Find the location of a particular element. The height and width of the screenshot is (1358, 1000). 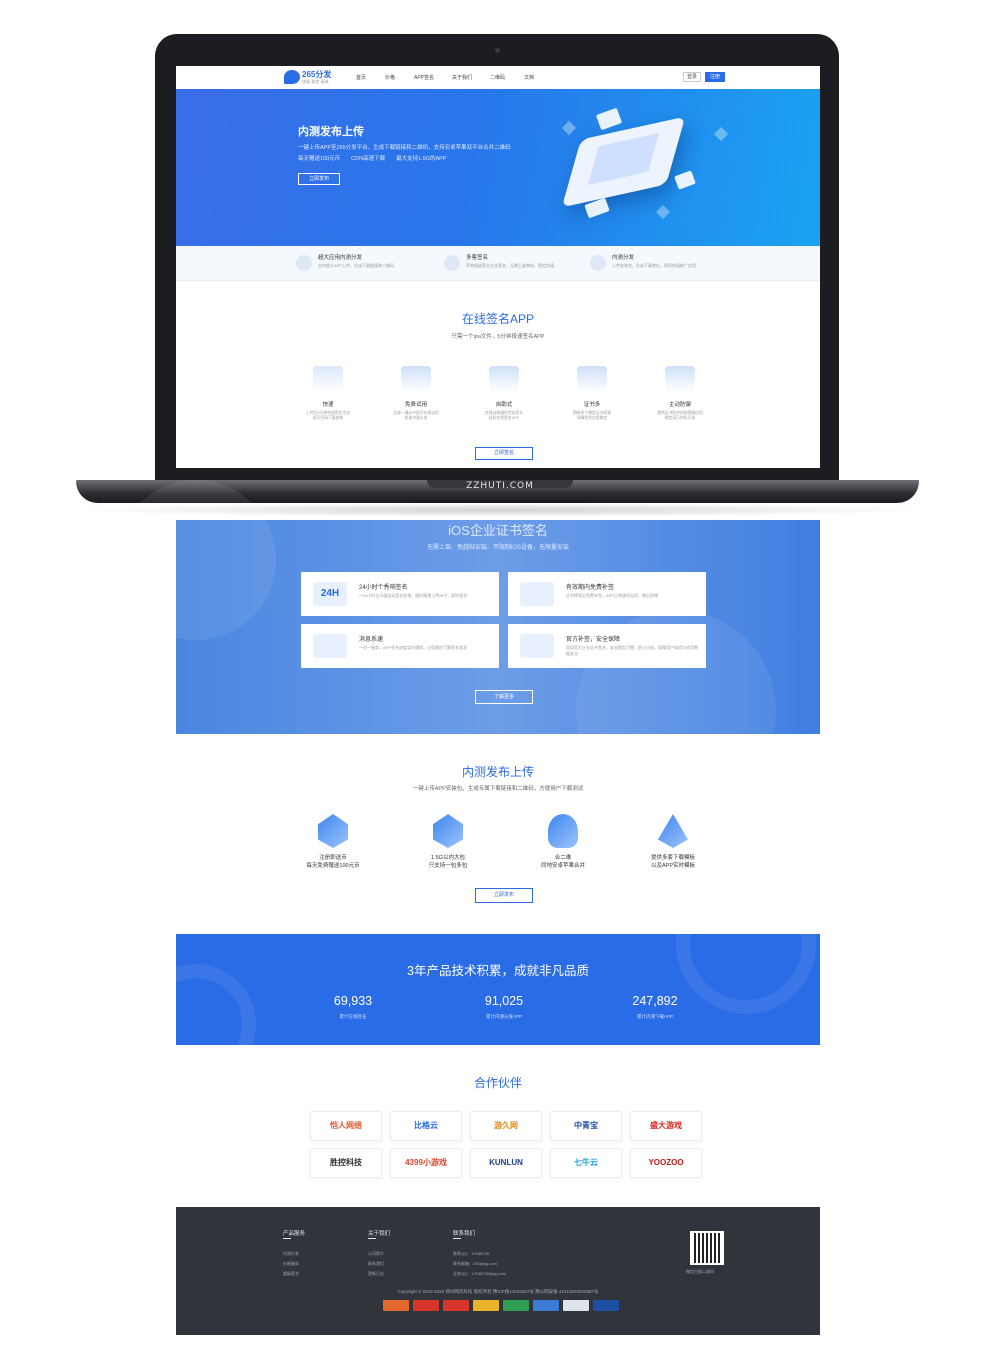

camera-icon is located at coordinates (497, 50).